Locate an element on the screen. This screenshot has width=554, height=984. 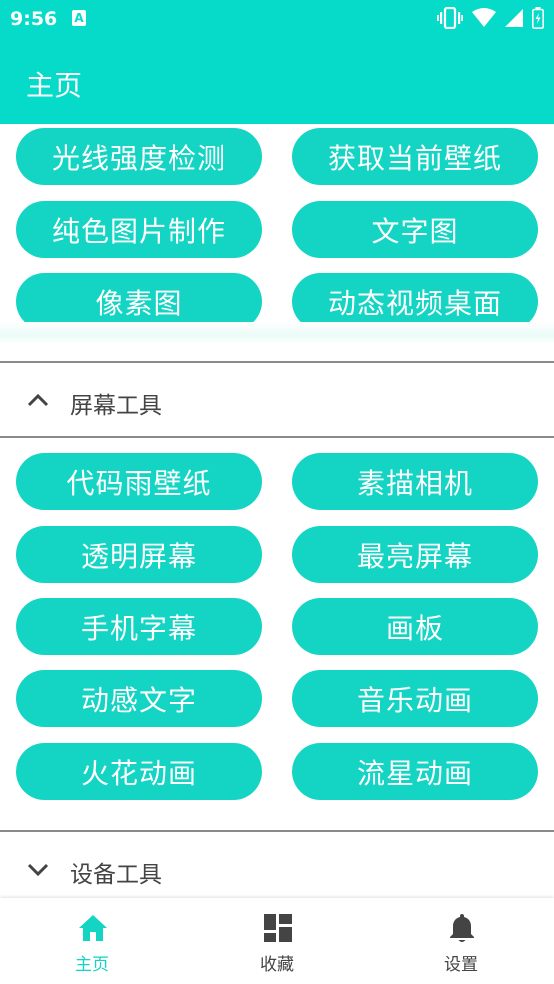
nav-settings: 设置 is located at coordinates (461, 941).